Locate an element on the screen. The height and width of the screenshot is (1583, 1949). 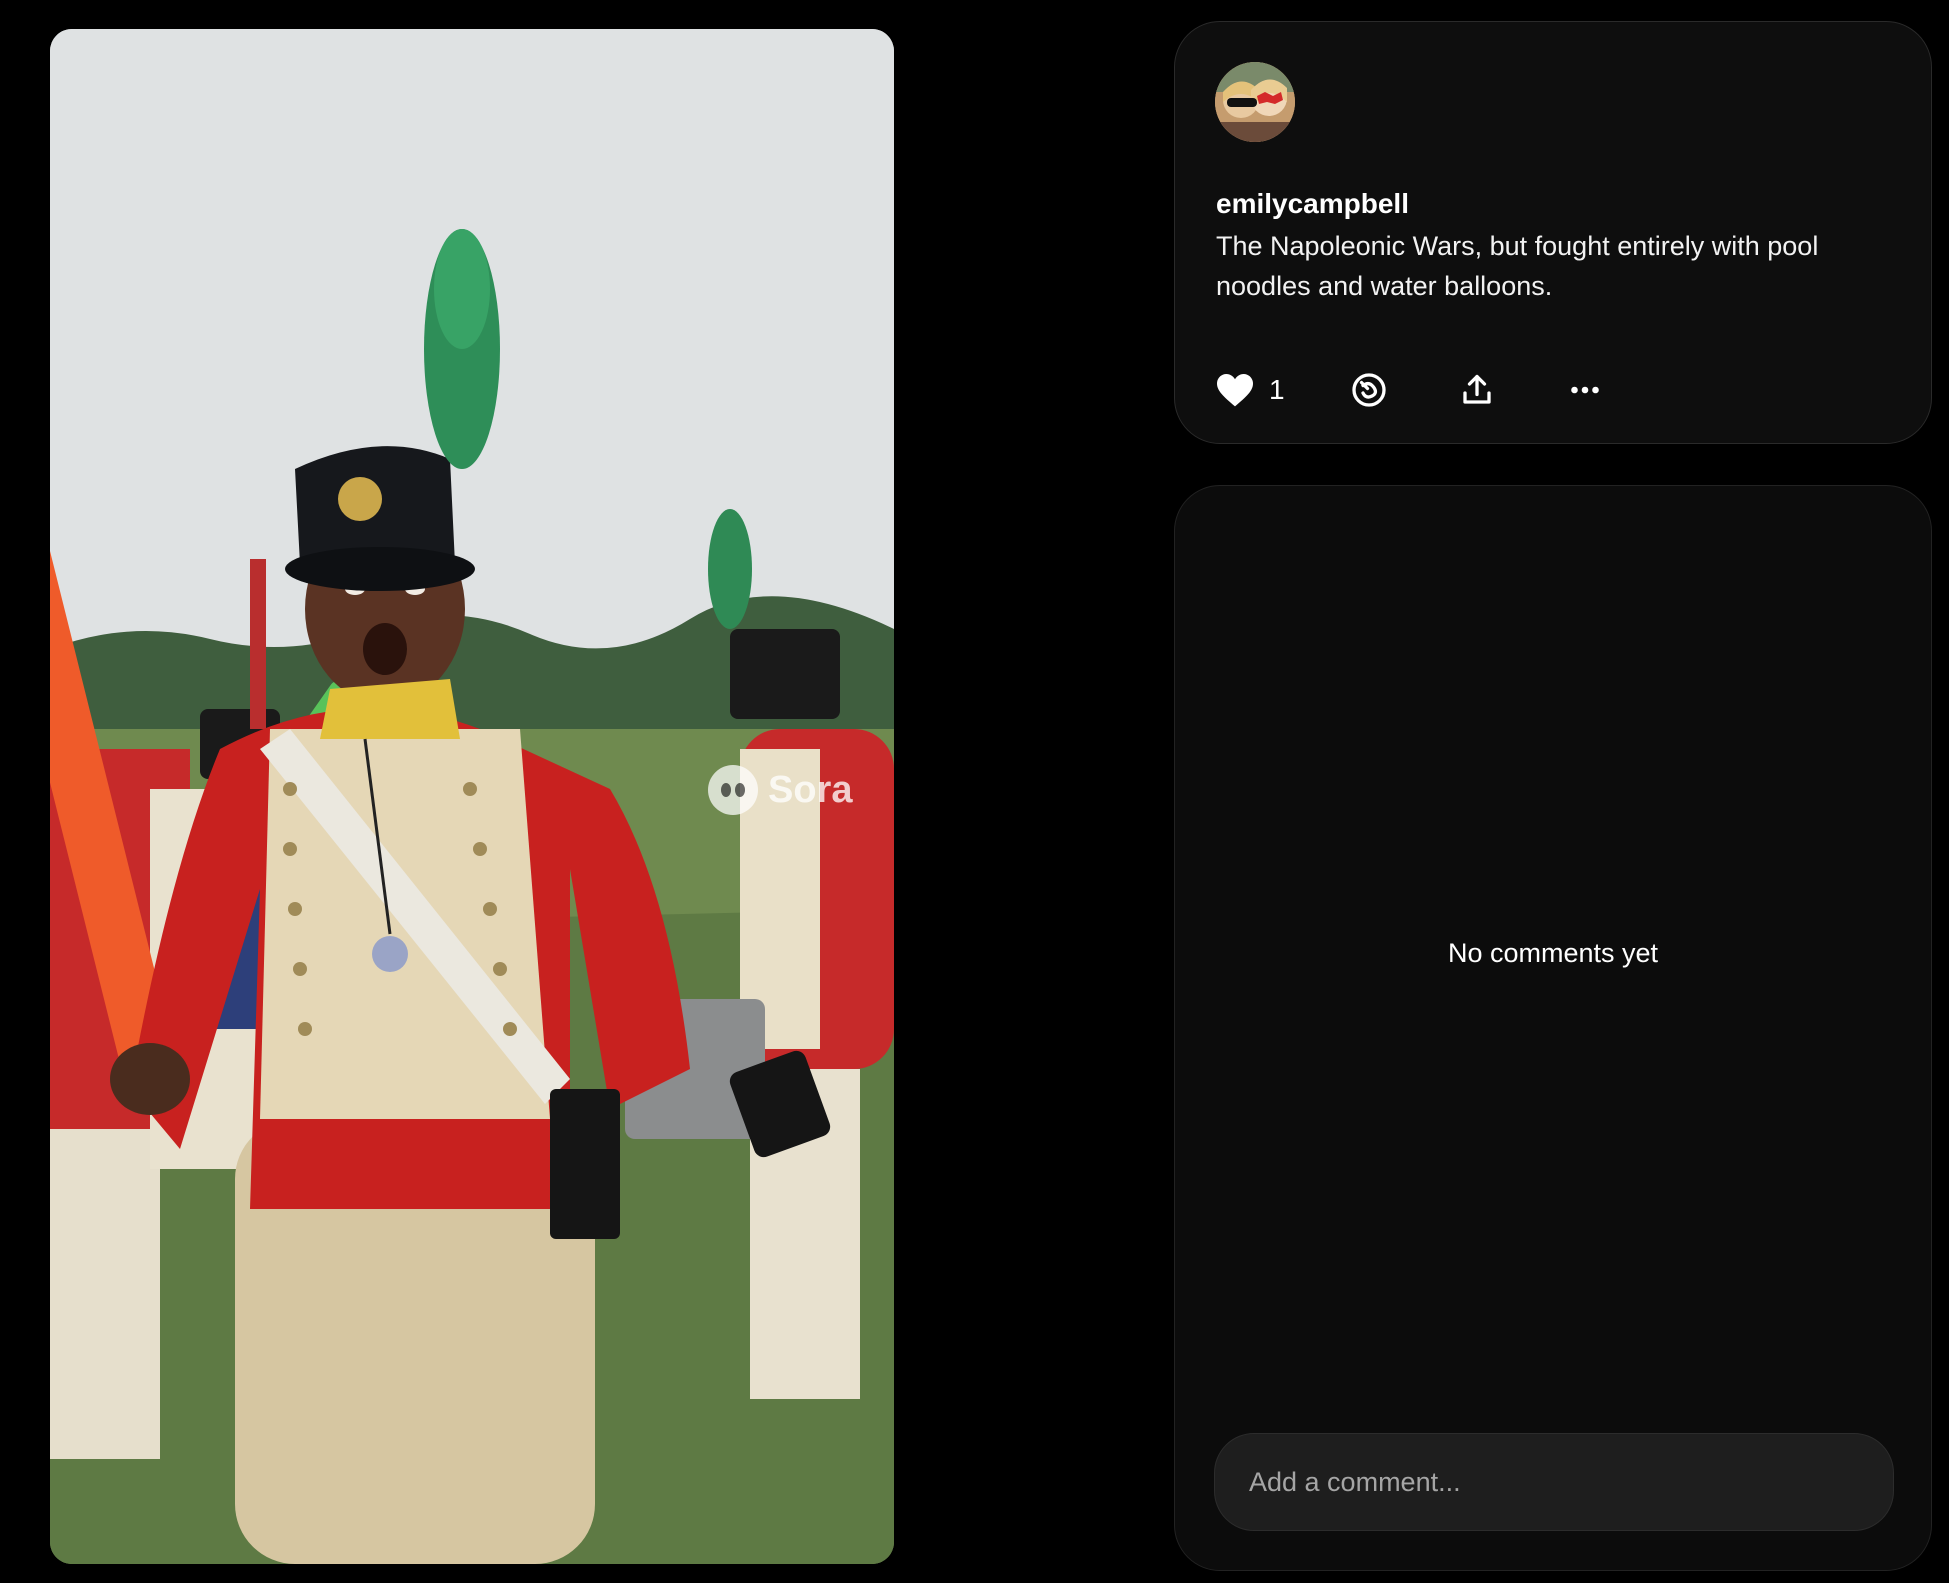
heart-icon is located at coordinates (1235, 390).